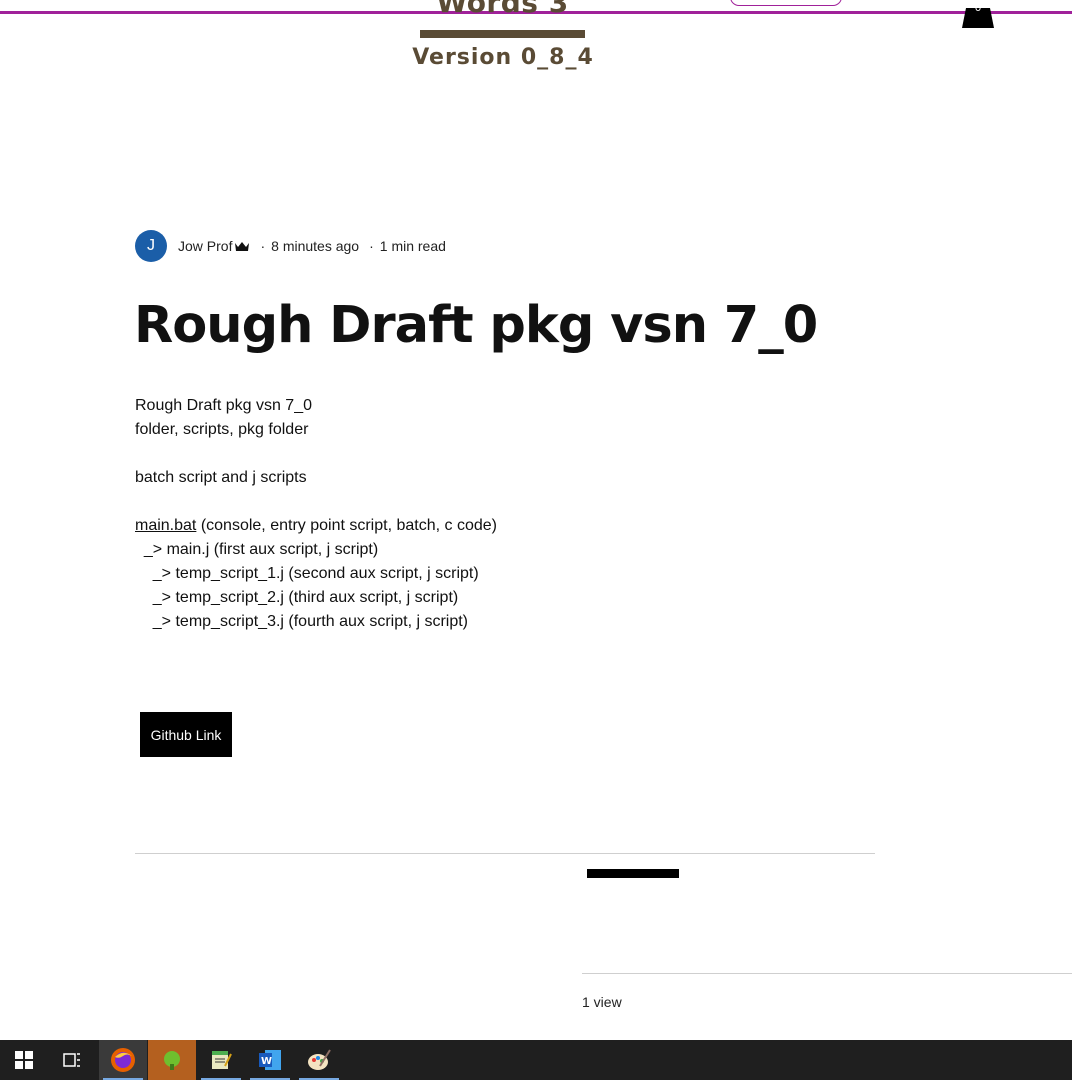  I want to click on body-line: _> main.j (first aux script, j script), so click(257, 549).